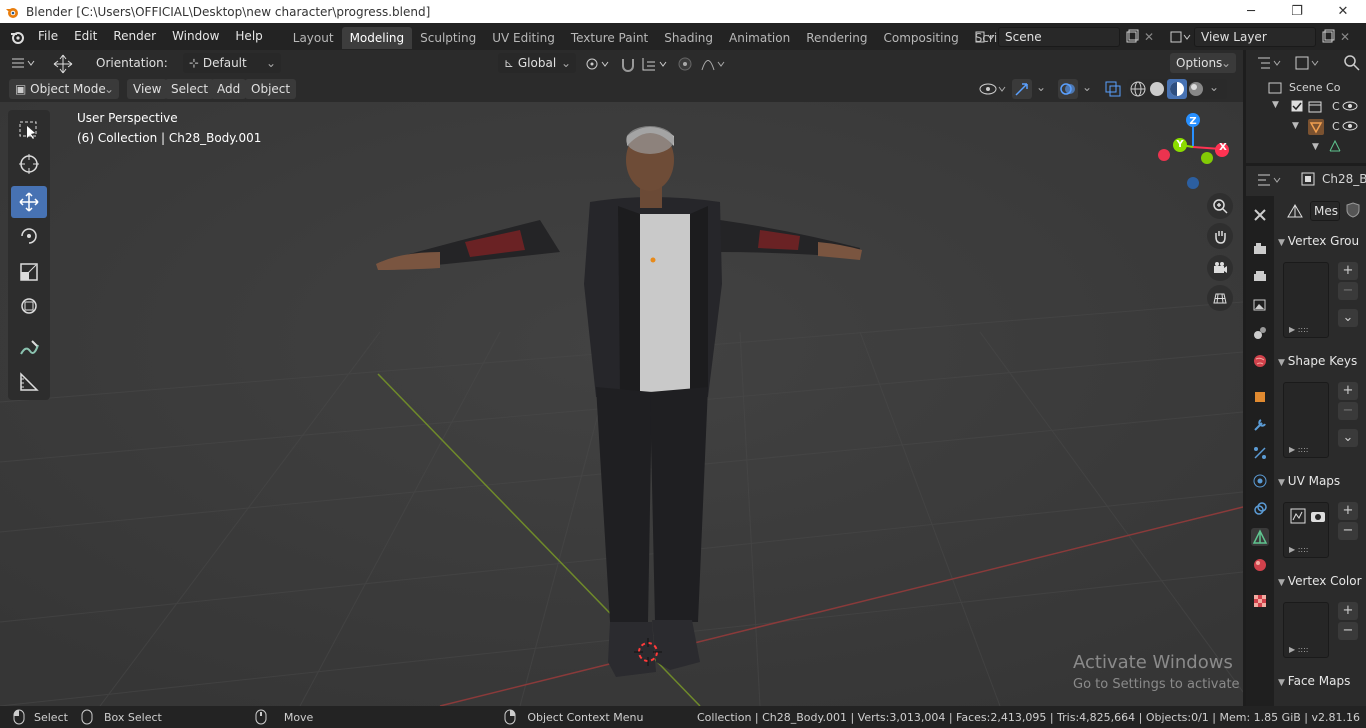 The height and width of the screenshot is (728, 1366). What do you see at coordinates (448, 38) in the screenshot?
I see `tab-sculpting: Sculpting` at bounding box center [448, 38].